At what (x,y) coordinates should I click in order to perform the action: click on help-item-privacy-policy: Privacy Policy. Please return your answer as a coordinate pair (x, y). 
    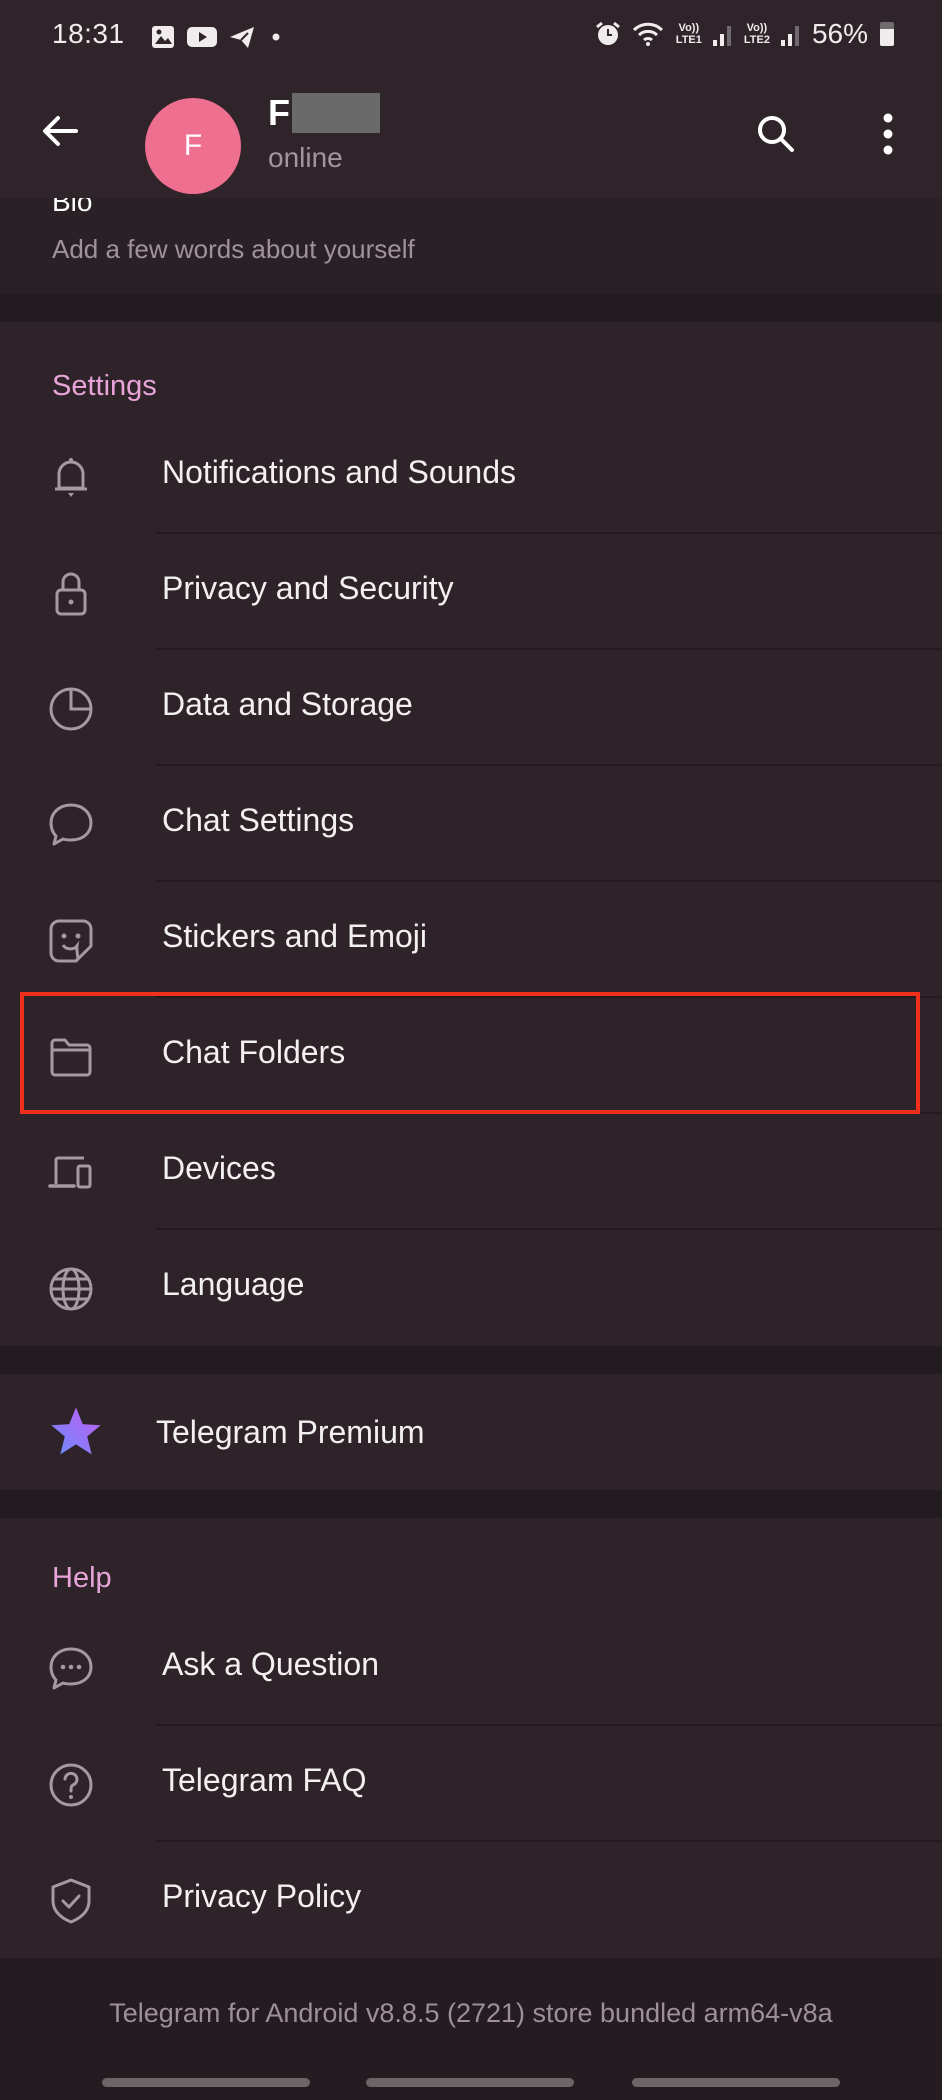
    Looking at the image, I should click on (471, 1900).